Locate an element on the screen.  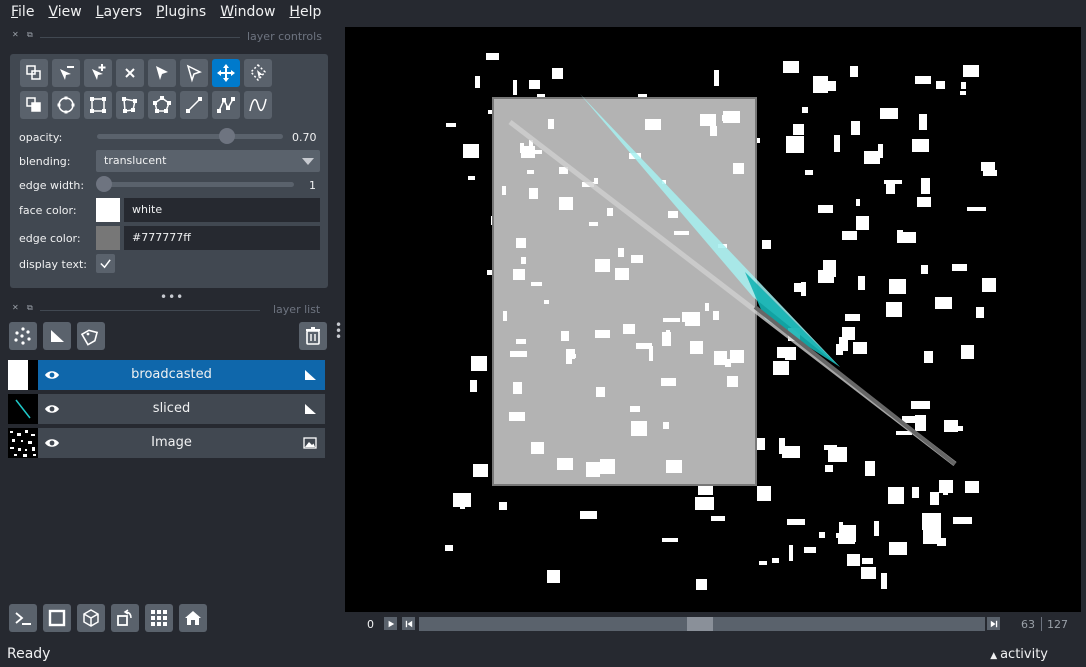
roll-dims-button is located at coordinates (91, 618).